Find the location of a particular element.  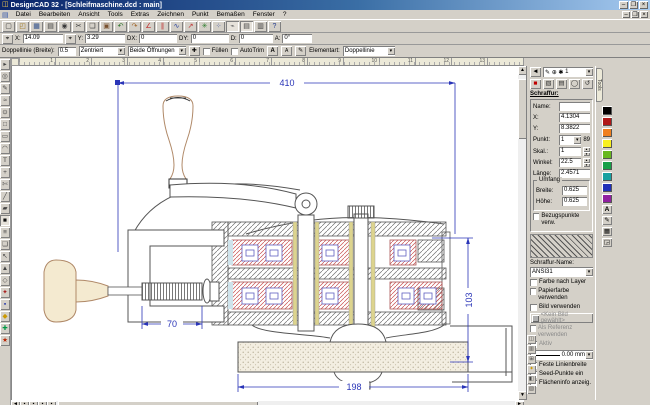

tool-icon: ≡ is located at coordinates (5, 232).